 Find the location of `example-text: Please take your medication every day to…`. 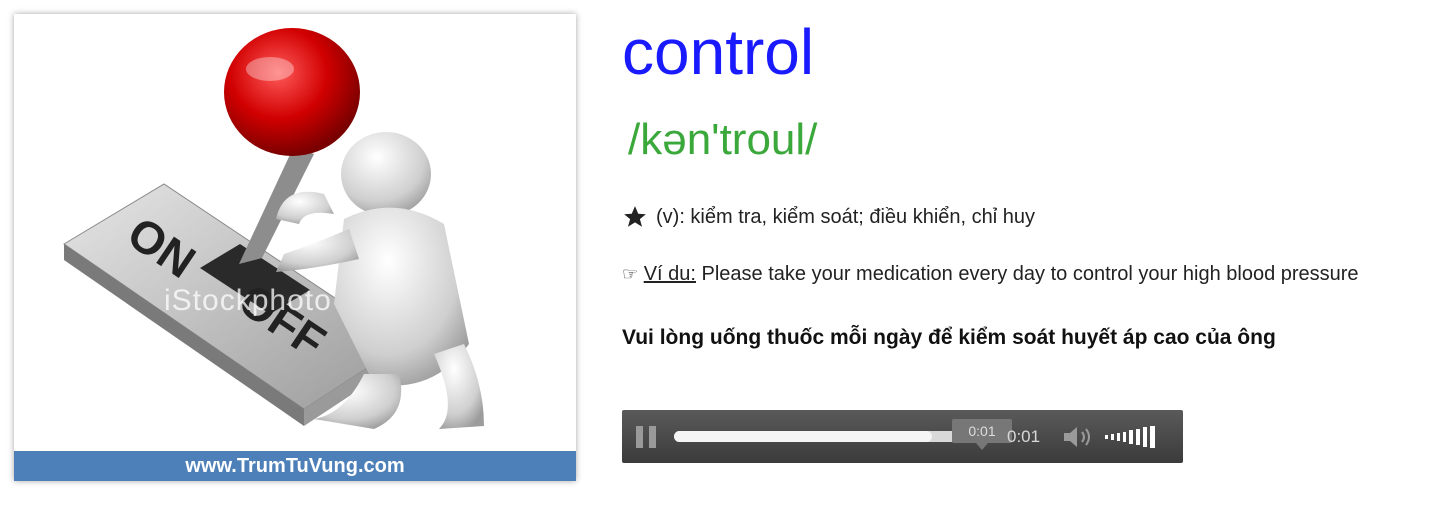

example-text: Please take your medication every day to… is located at coordinates (1027, 274).